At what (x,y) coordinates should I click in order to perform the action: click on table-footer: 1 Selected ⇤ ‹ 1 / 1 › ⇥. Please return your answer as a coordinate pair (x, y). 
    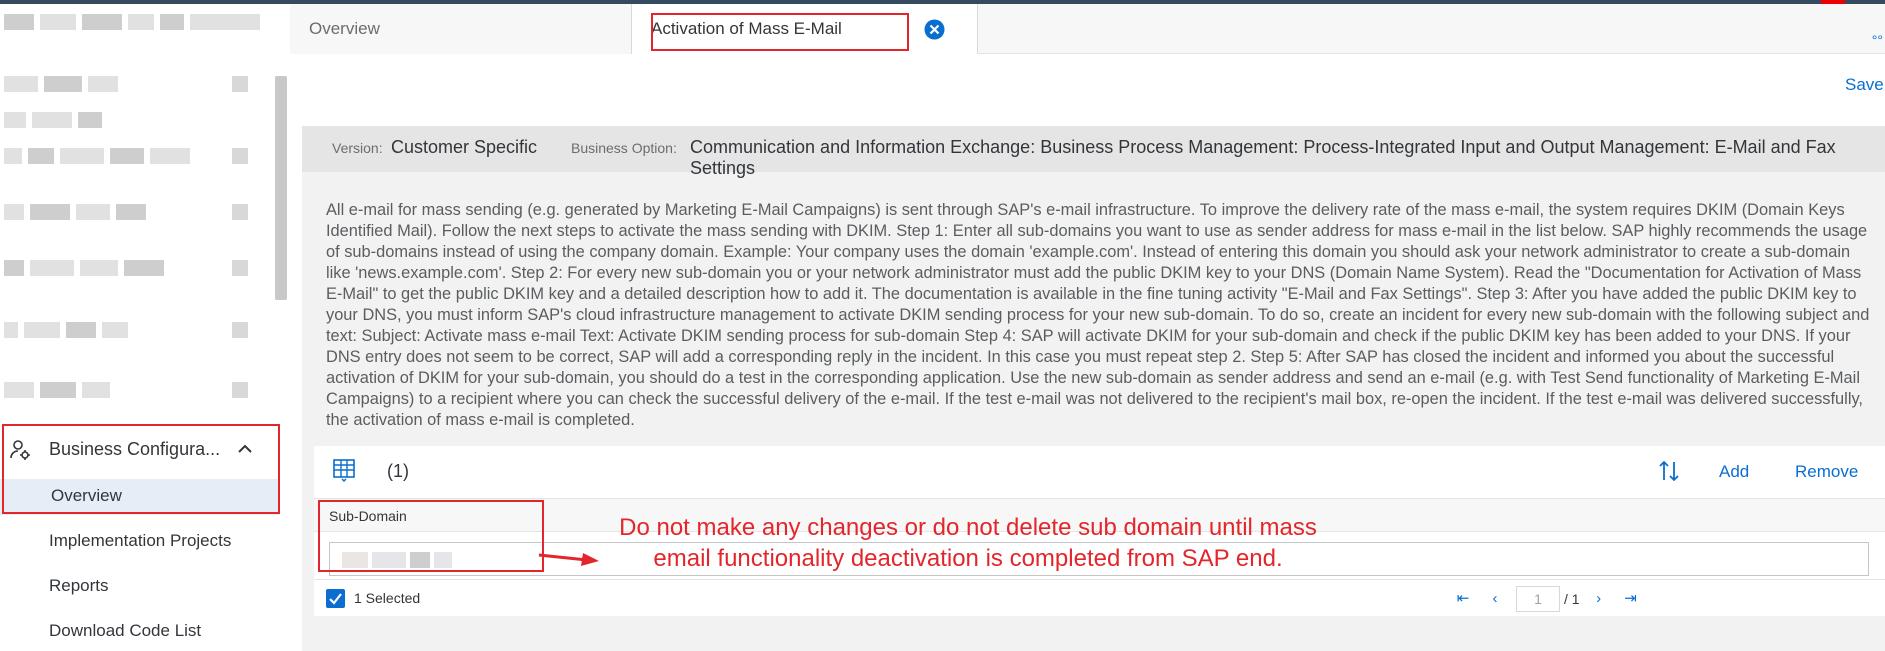
    Looking at the image, I should click on (1099, 598).